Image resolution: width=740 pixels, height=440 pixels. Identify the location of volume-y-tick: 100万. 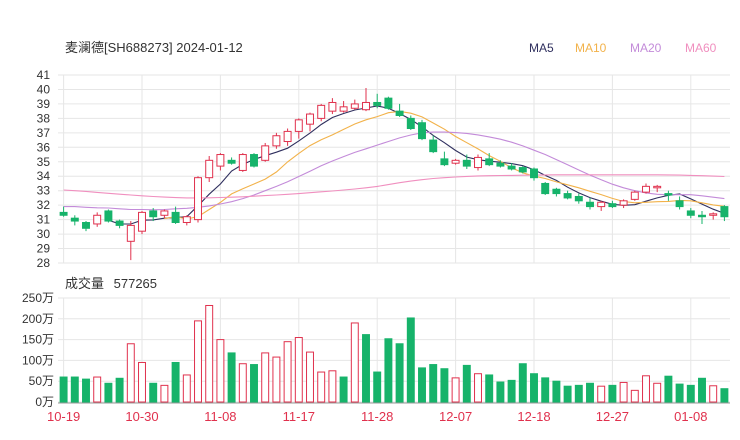
(38, 360).